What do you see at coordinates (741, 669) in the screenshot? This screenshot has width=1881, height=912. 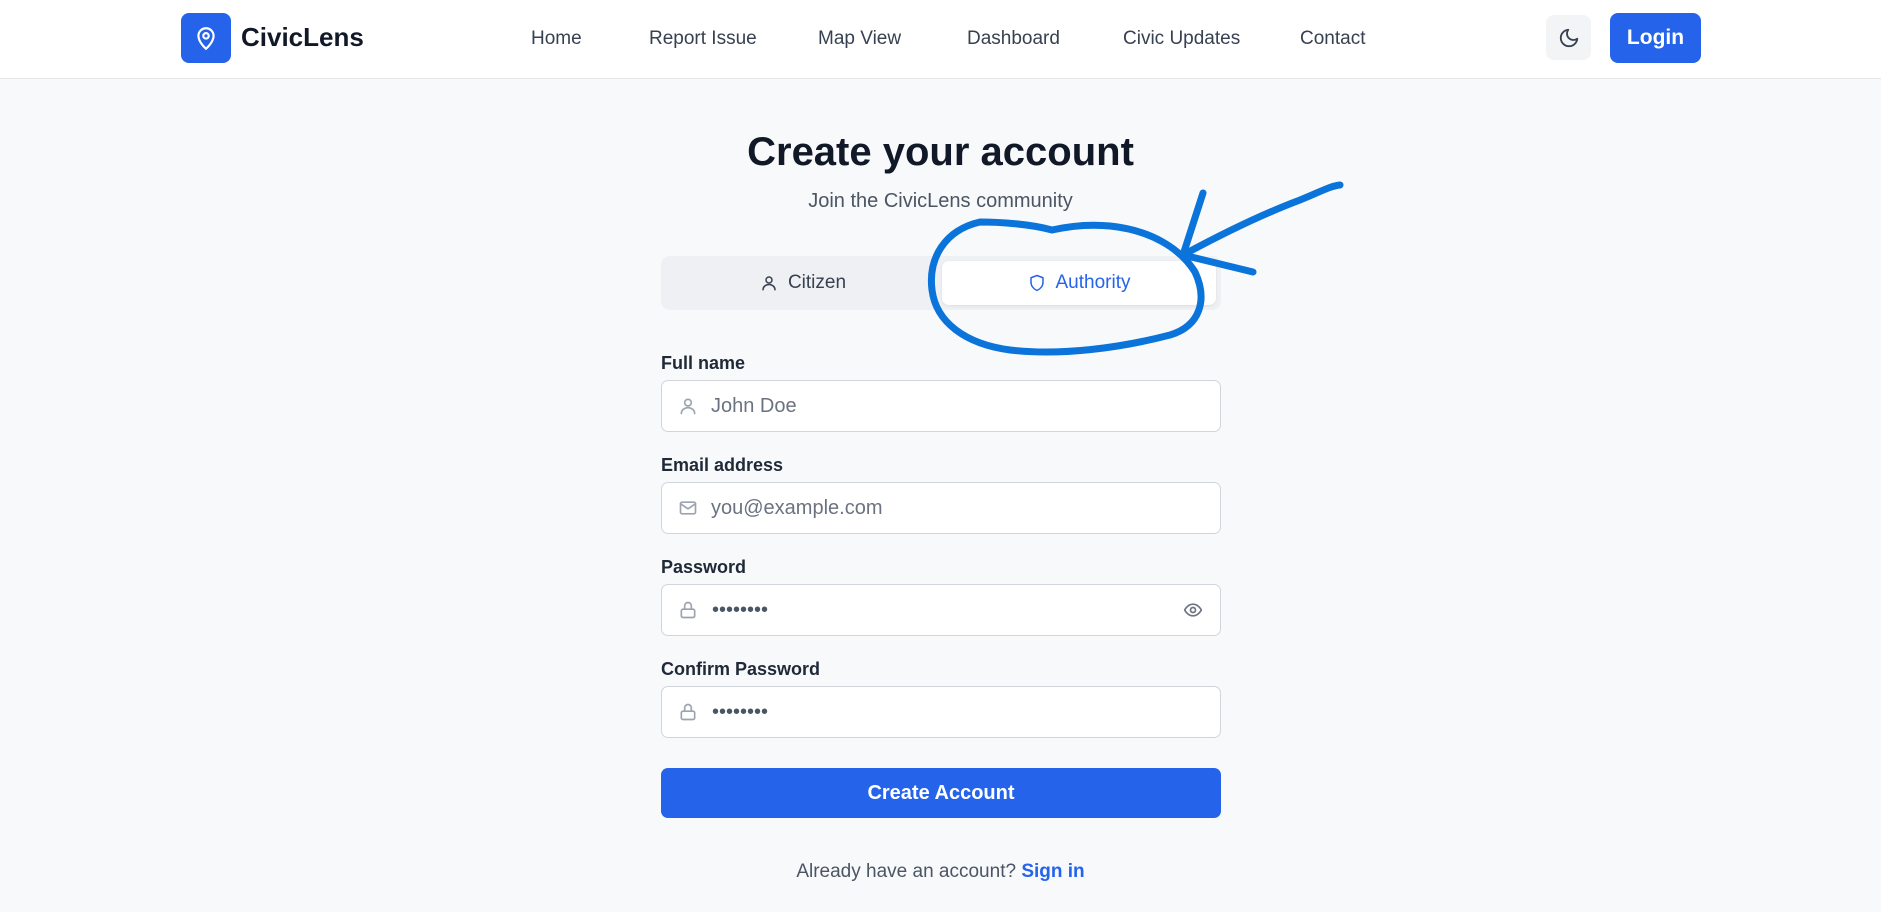 I see `confirm-password-label: Confirm Password` at bounding box center [741, 669].